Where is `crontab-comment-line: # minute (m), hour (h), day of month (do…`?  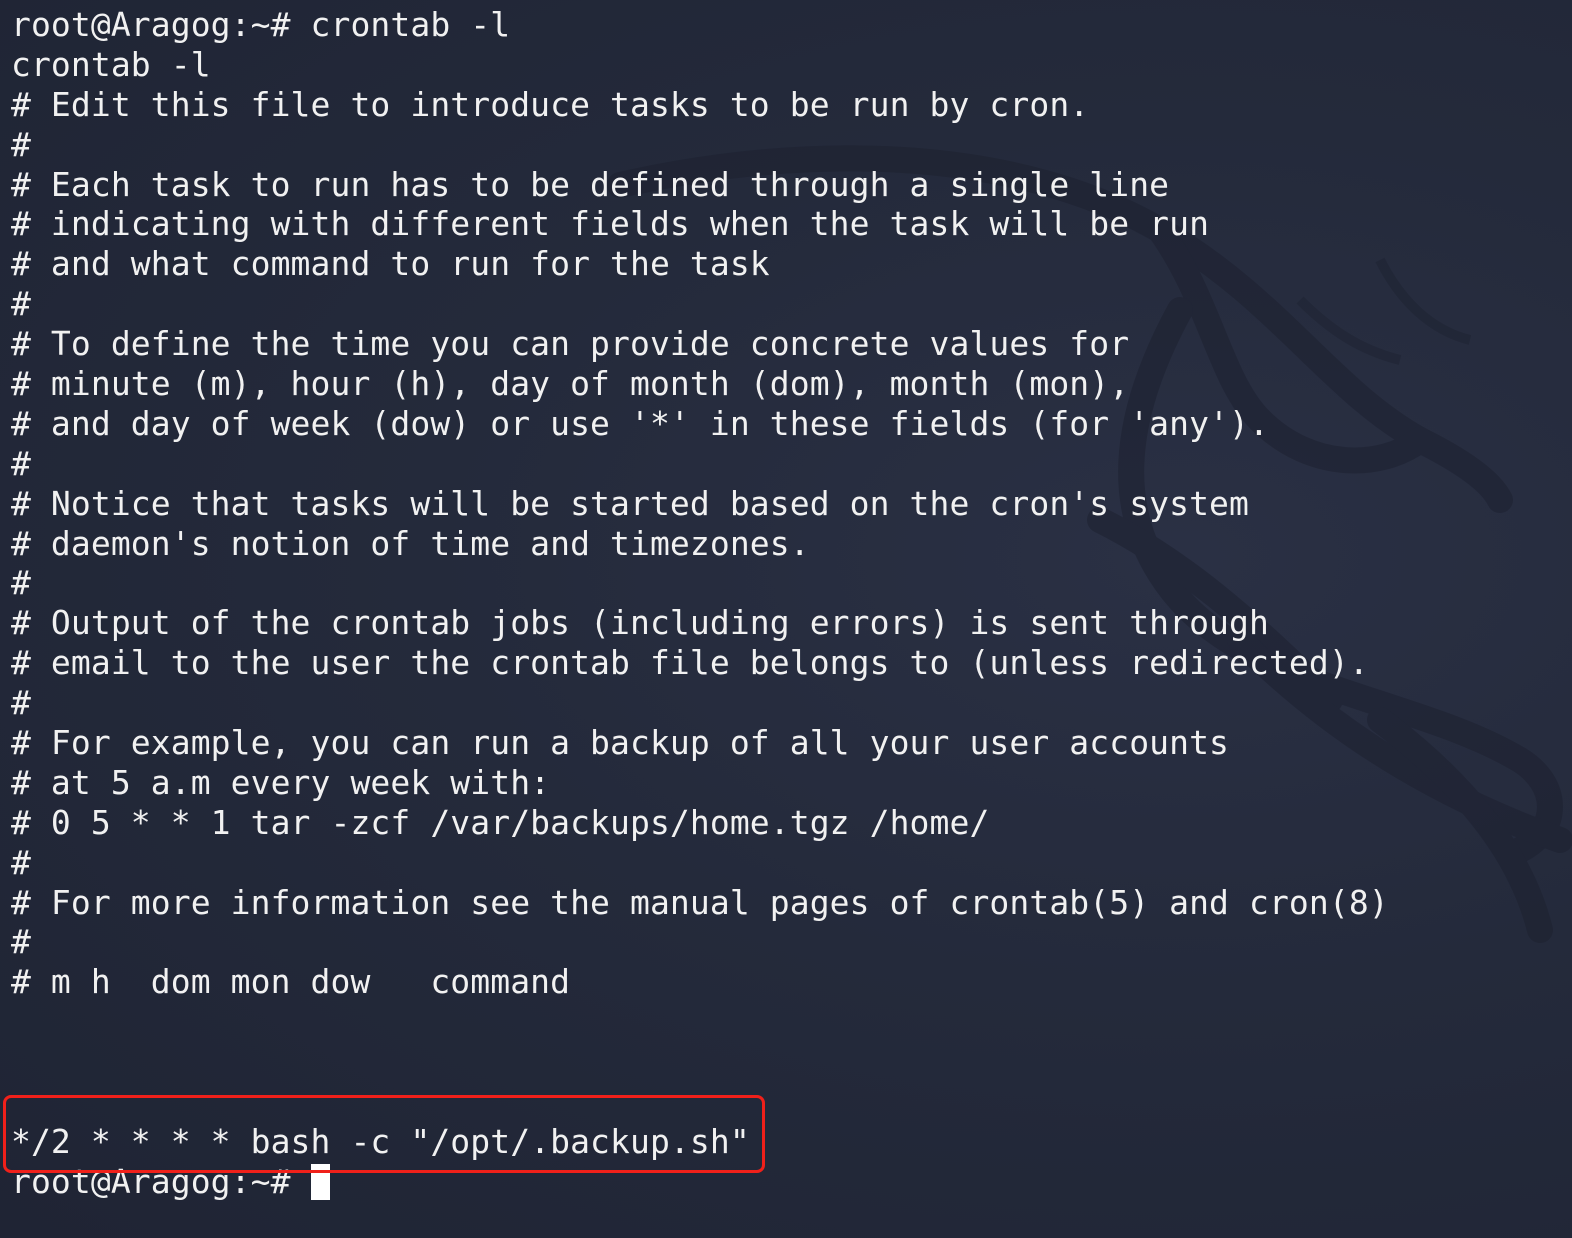
crontab-comment-line: # minute (m), hour (h), day of month (do… is located at coordinates (570, 384).